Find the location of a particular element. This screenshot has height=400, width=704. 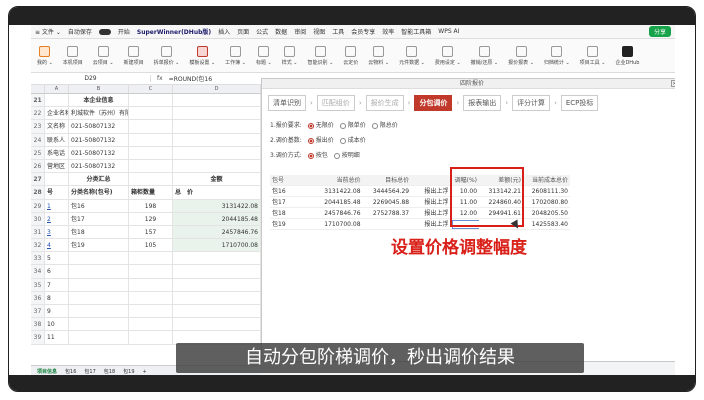

cell-a: 11 is located at coordinates (57, 337).